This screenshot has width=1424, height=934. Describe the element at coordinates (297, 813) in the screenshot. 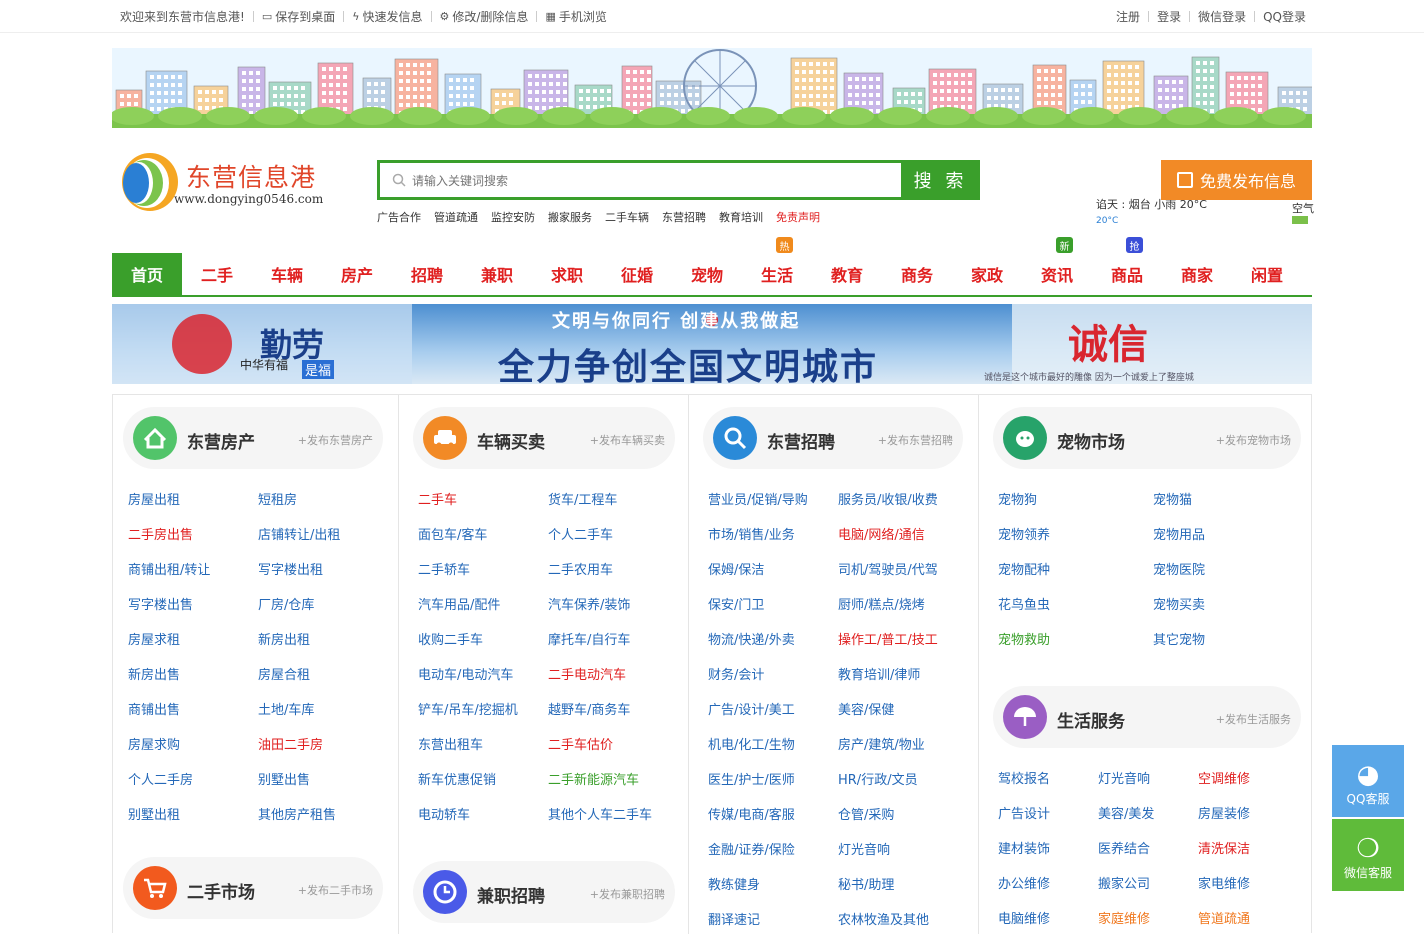

I see `category-link: 其他房产租售` at that location.